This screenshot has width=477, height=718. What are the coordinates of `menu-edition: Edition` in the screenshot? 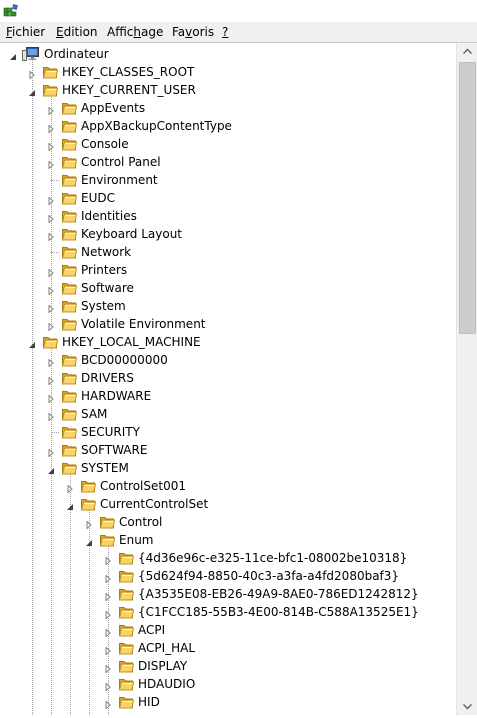 It's located at (77, 32).